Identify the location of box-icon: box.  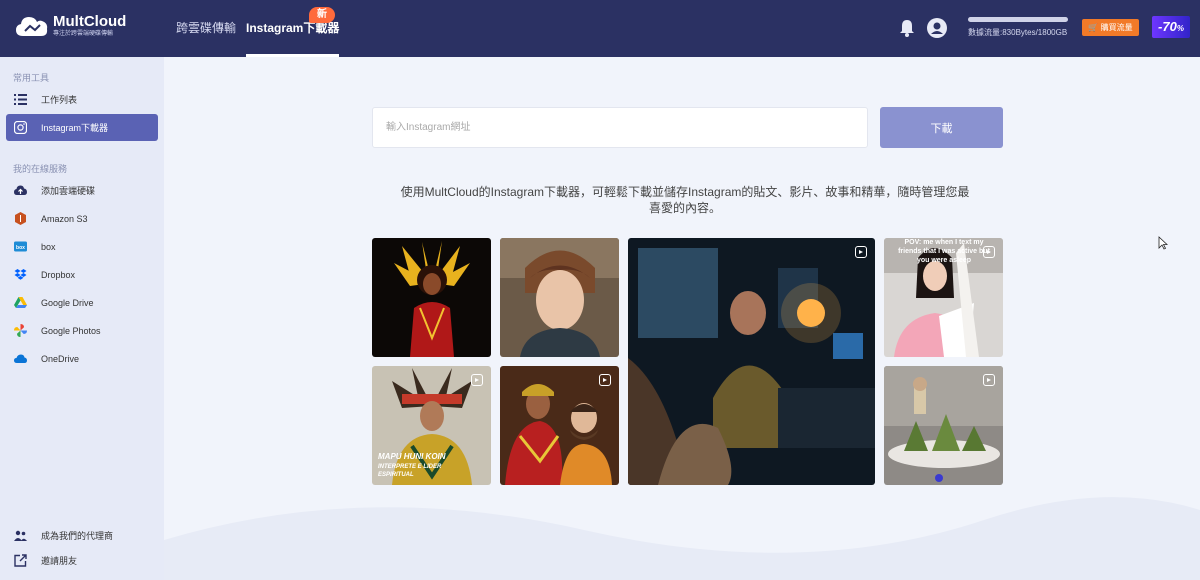
(20, 246).